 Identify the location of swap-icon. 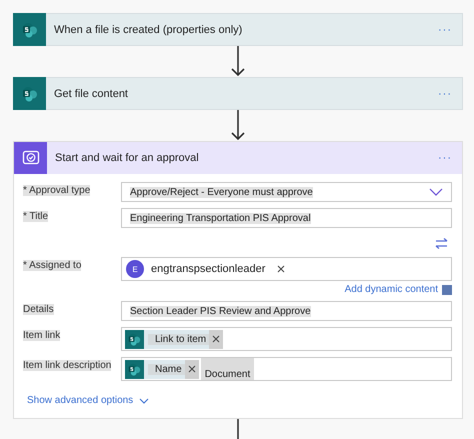
(441, 243).